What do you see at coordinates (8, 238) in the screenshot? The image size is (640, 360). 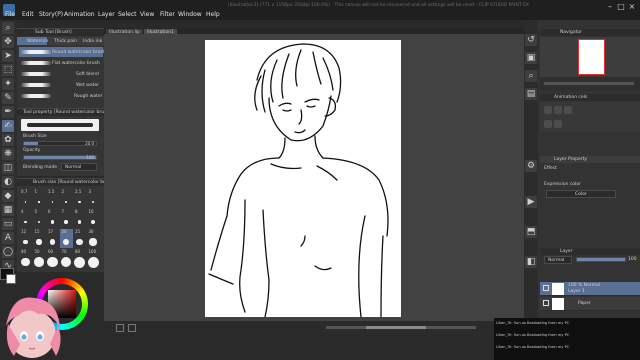 I see `text-tool-icon: A` at bounding box center [8, 238].